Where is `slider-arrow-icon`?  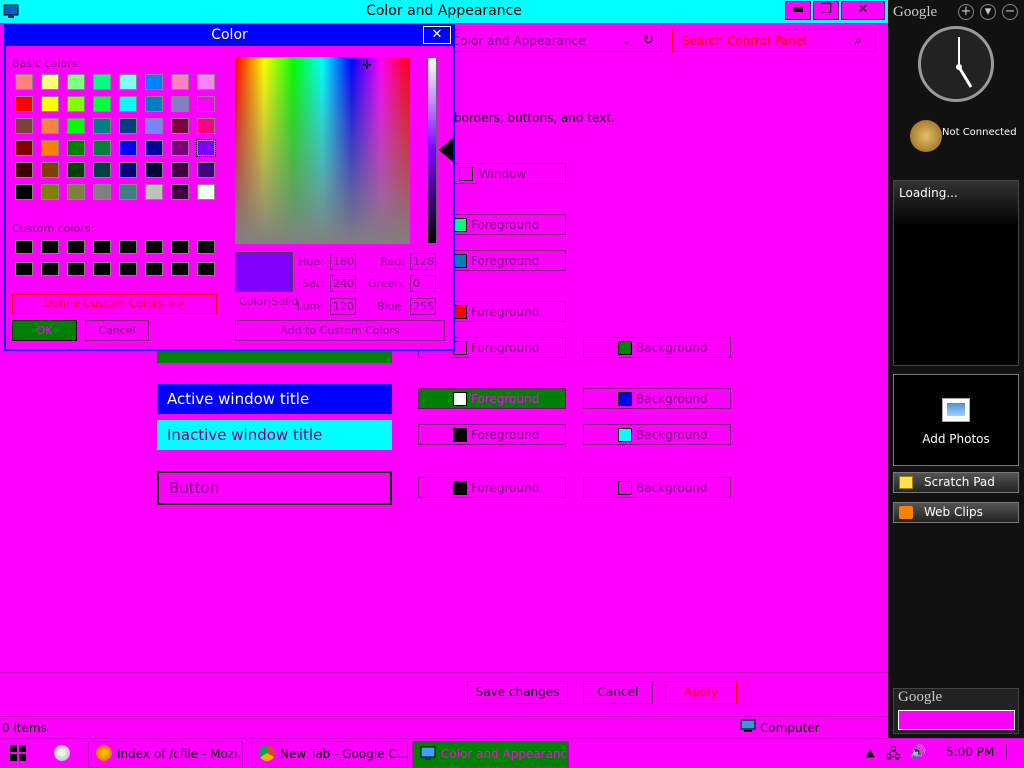
slider-arrow-icon is located at coordinates (446, 150).